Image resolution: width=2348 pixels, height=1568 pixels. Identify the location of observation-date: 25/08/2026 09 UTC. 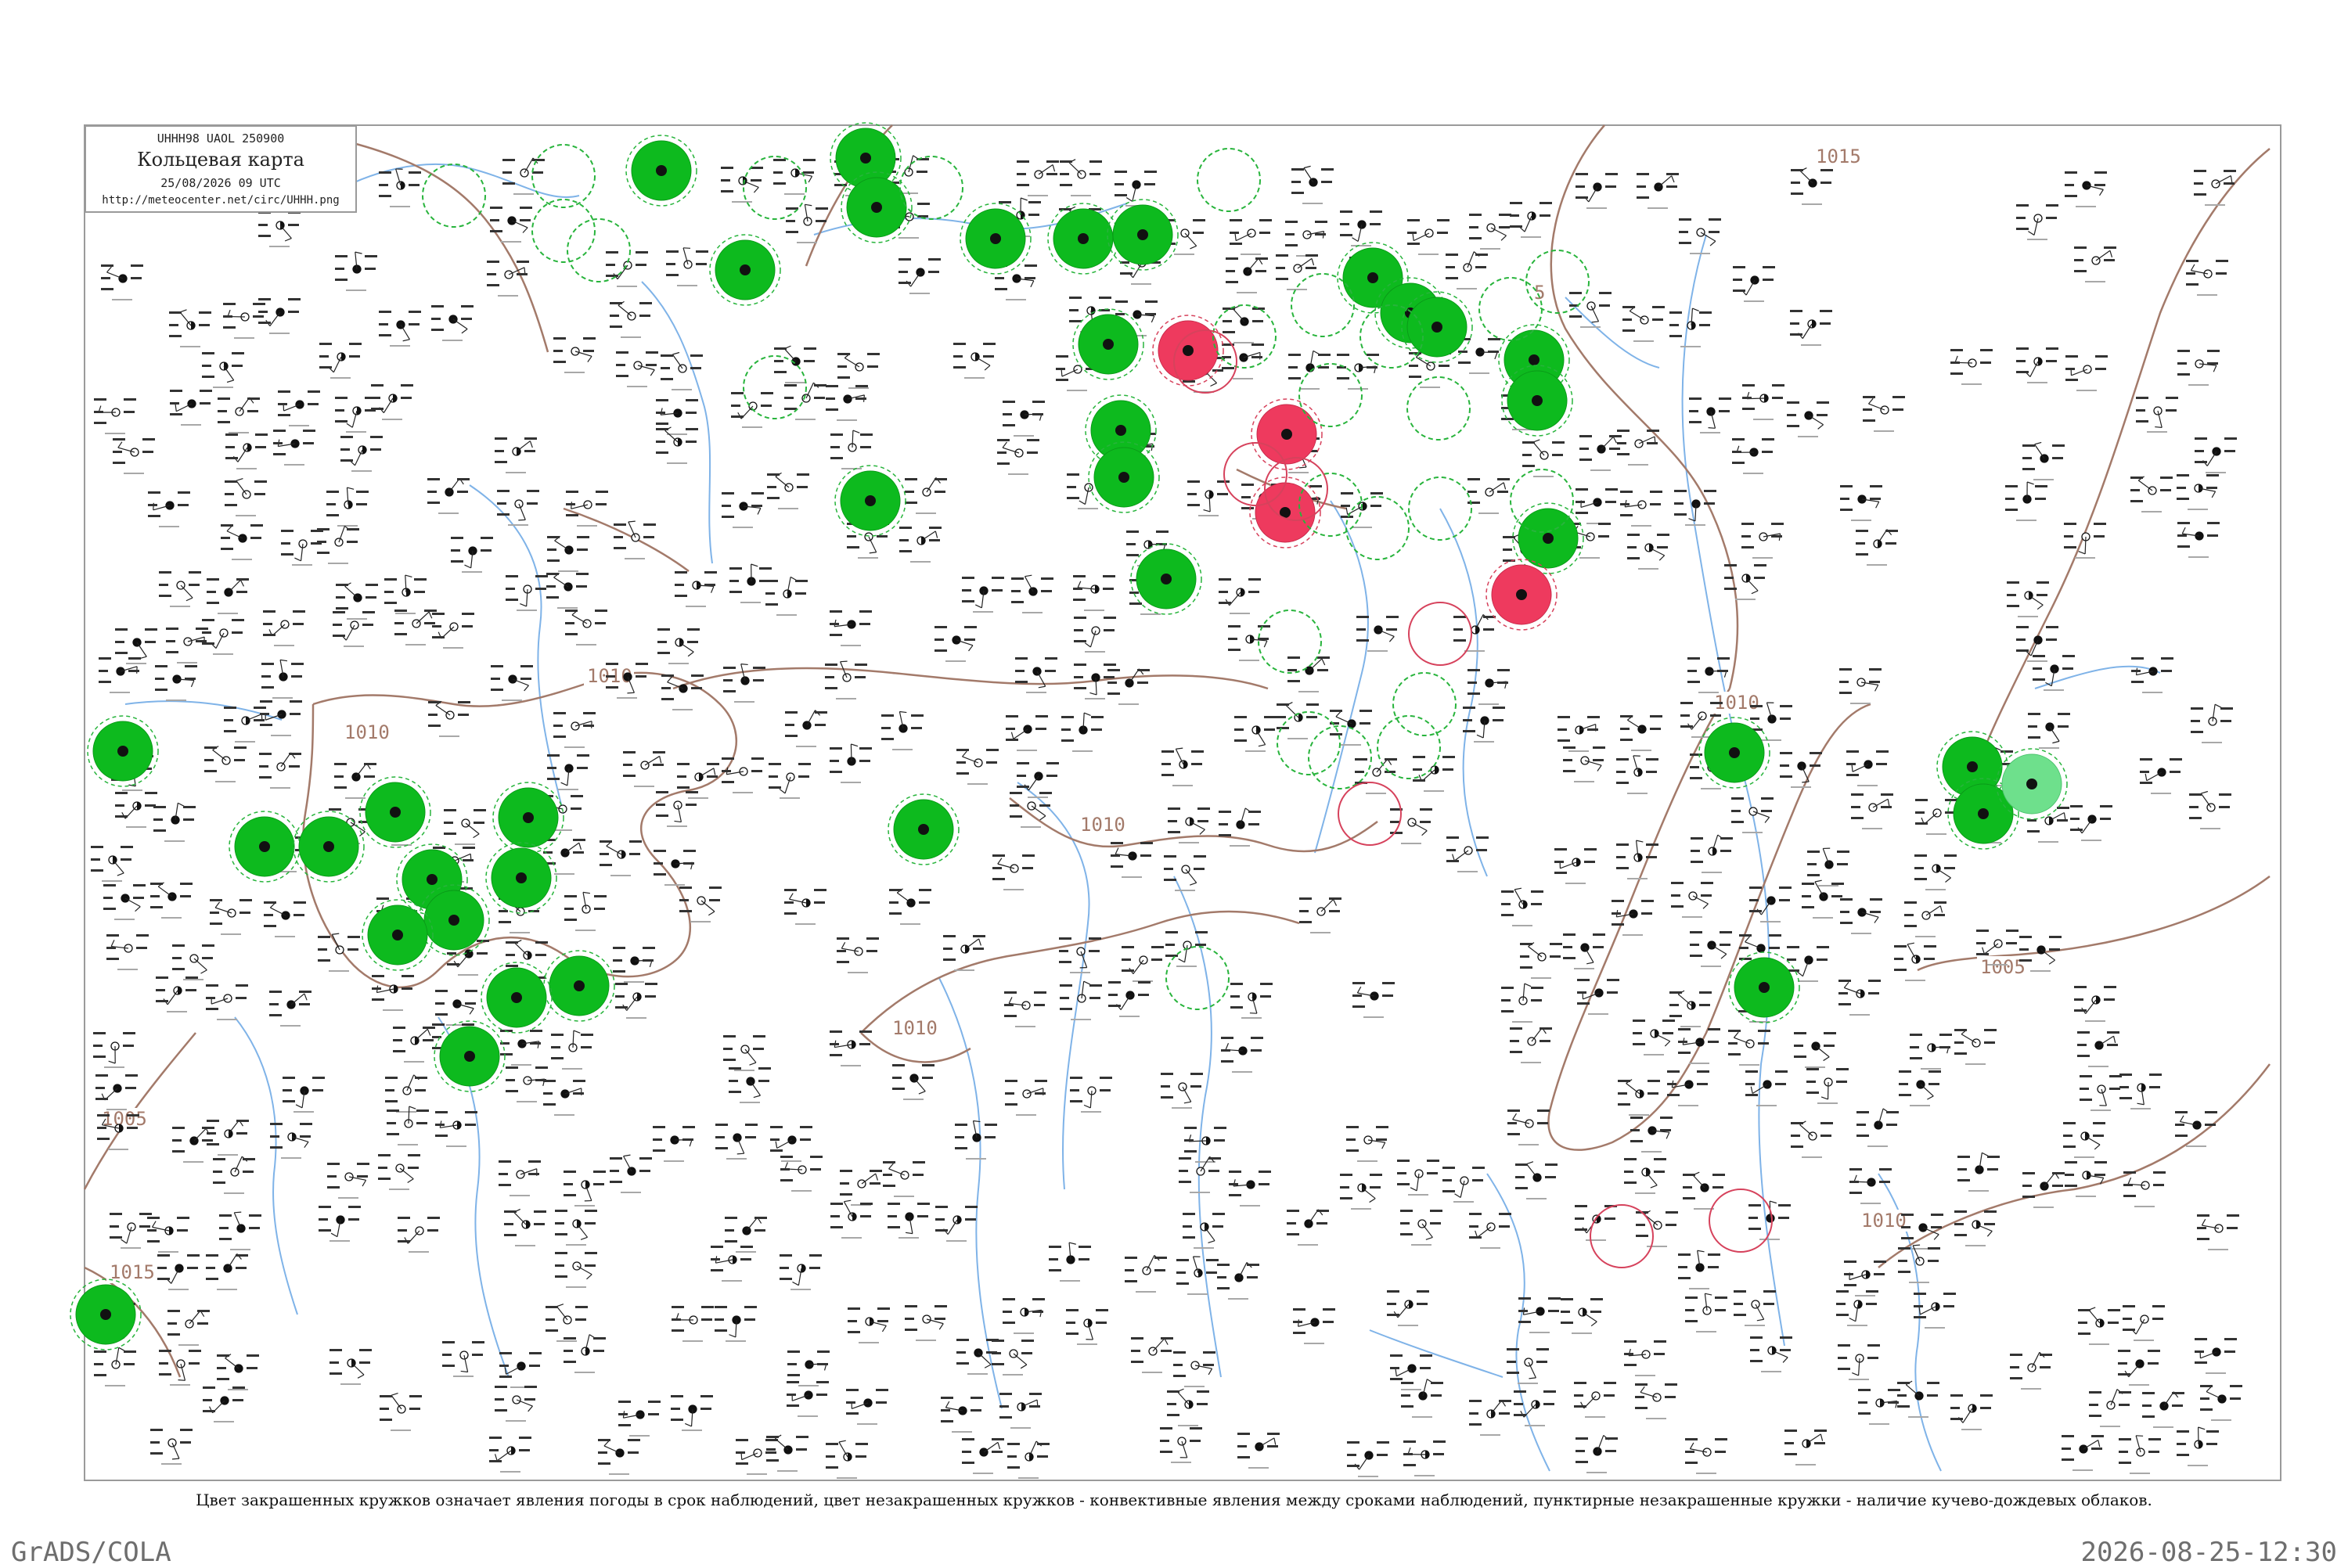
(221, 183).